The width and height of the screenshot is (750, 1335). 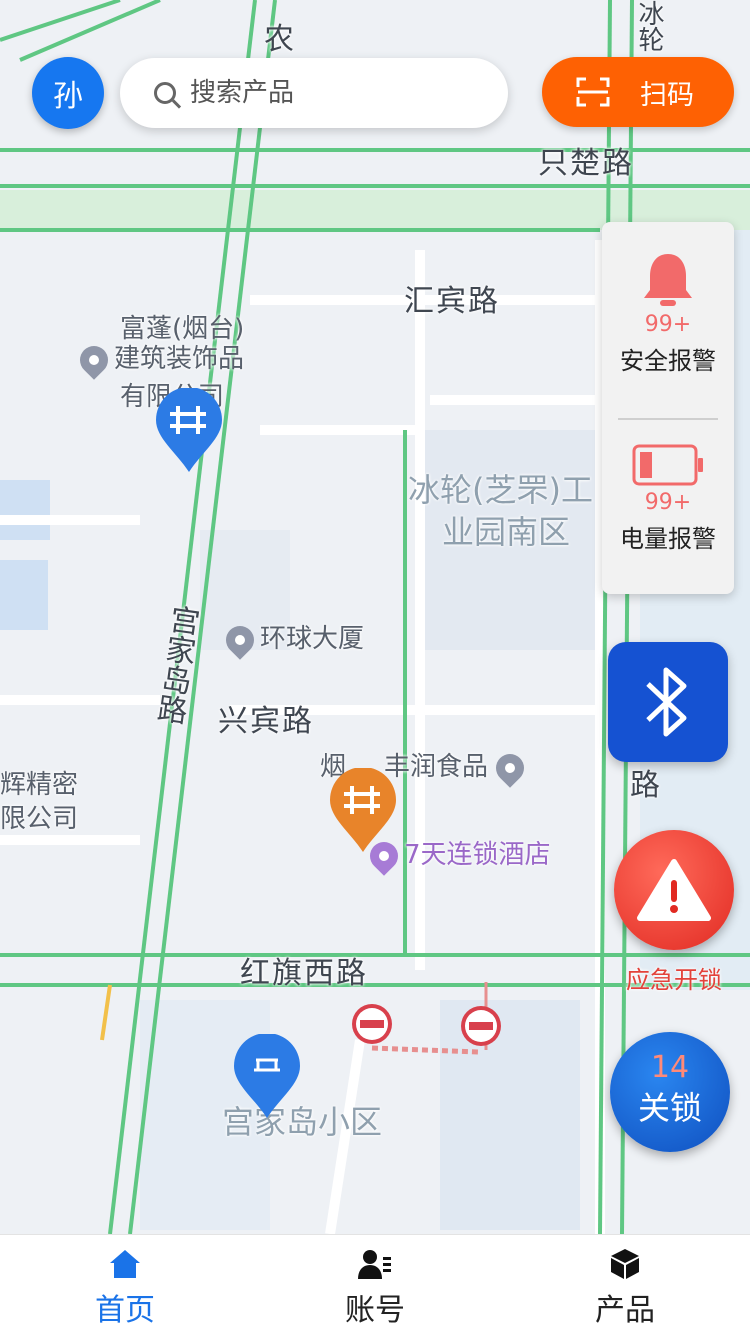 What do you see at coordinates (240, 639) in the screenshot?
I see `building-pin-icon` at bounding box center [240, 639].